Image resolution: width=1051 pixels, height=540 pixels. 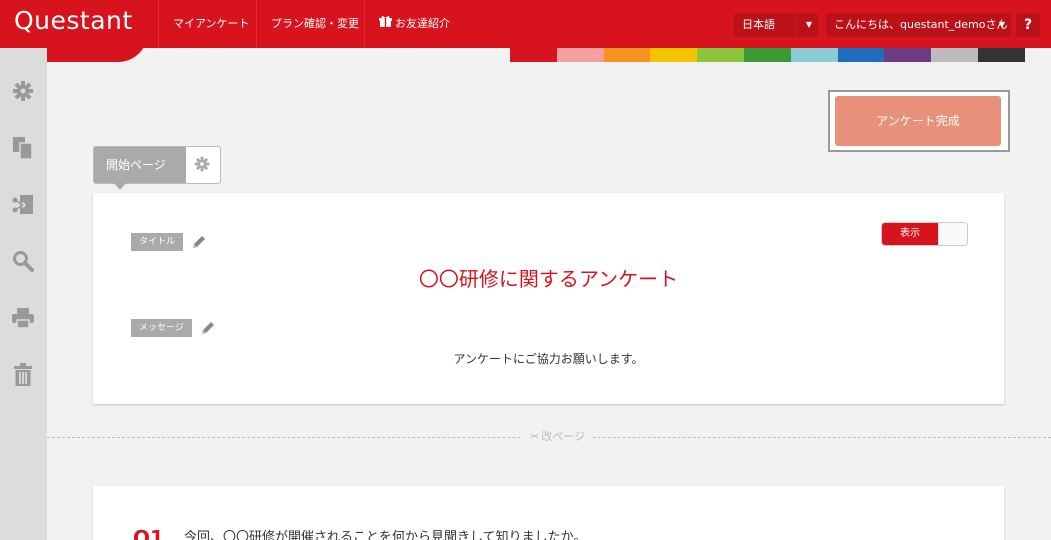 I want to click on tag-arrow, so click(x=120, y=186).